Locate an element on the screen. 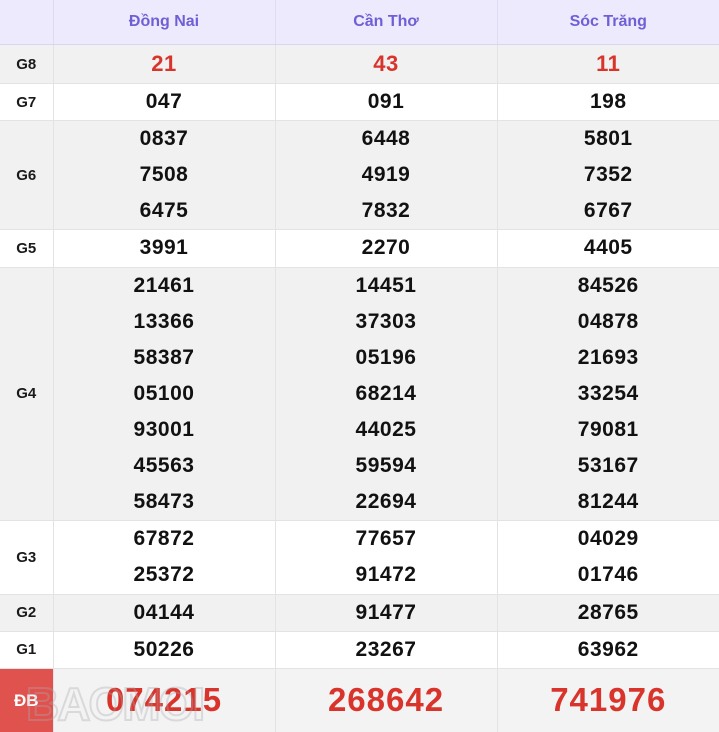  prize-cell-g6-can-tho: 6448 4919 7832 is located at coordinates (386, 175).